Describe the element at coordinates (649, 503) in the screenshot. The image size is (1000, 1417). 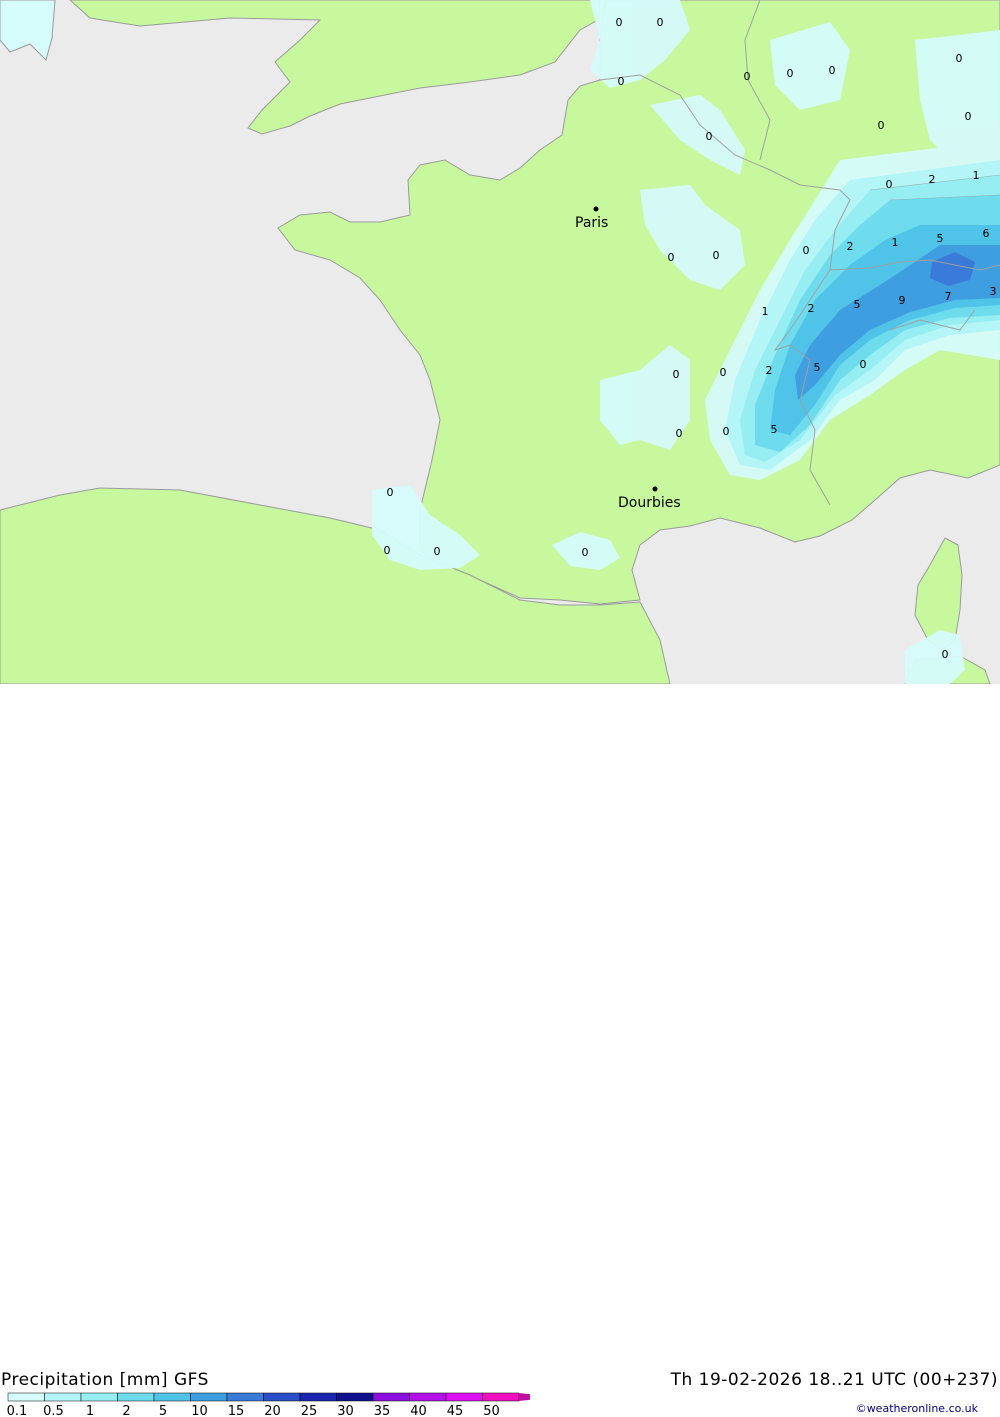
I see `city-label: Dourbies` at that location.